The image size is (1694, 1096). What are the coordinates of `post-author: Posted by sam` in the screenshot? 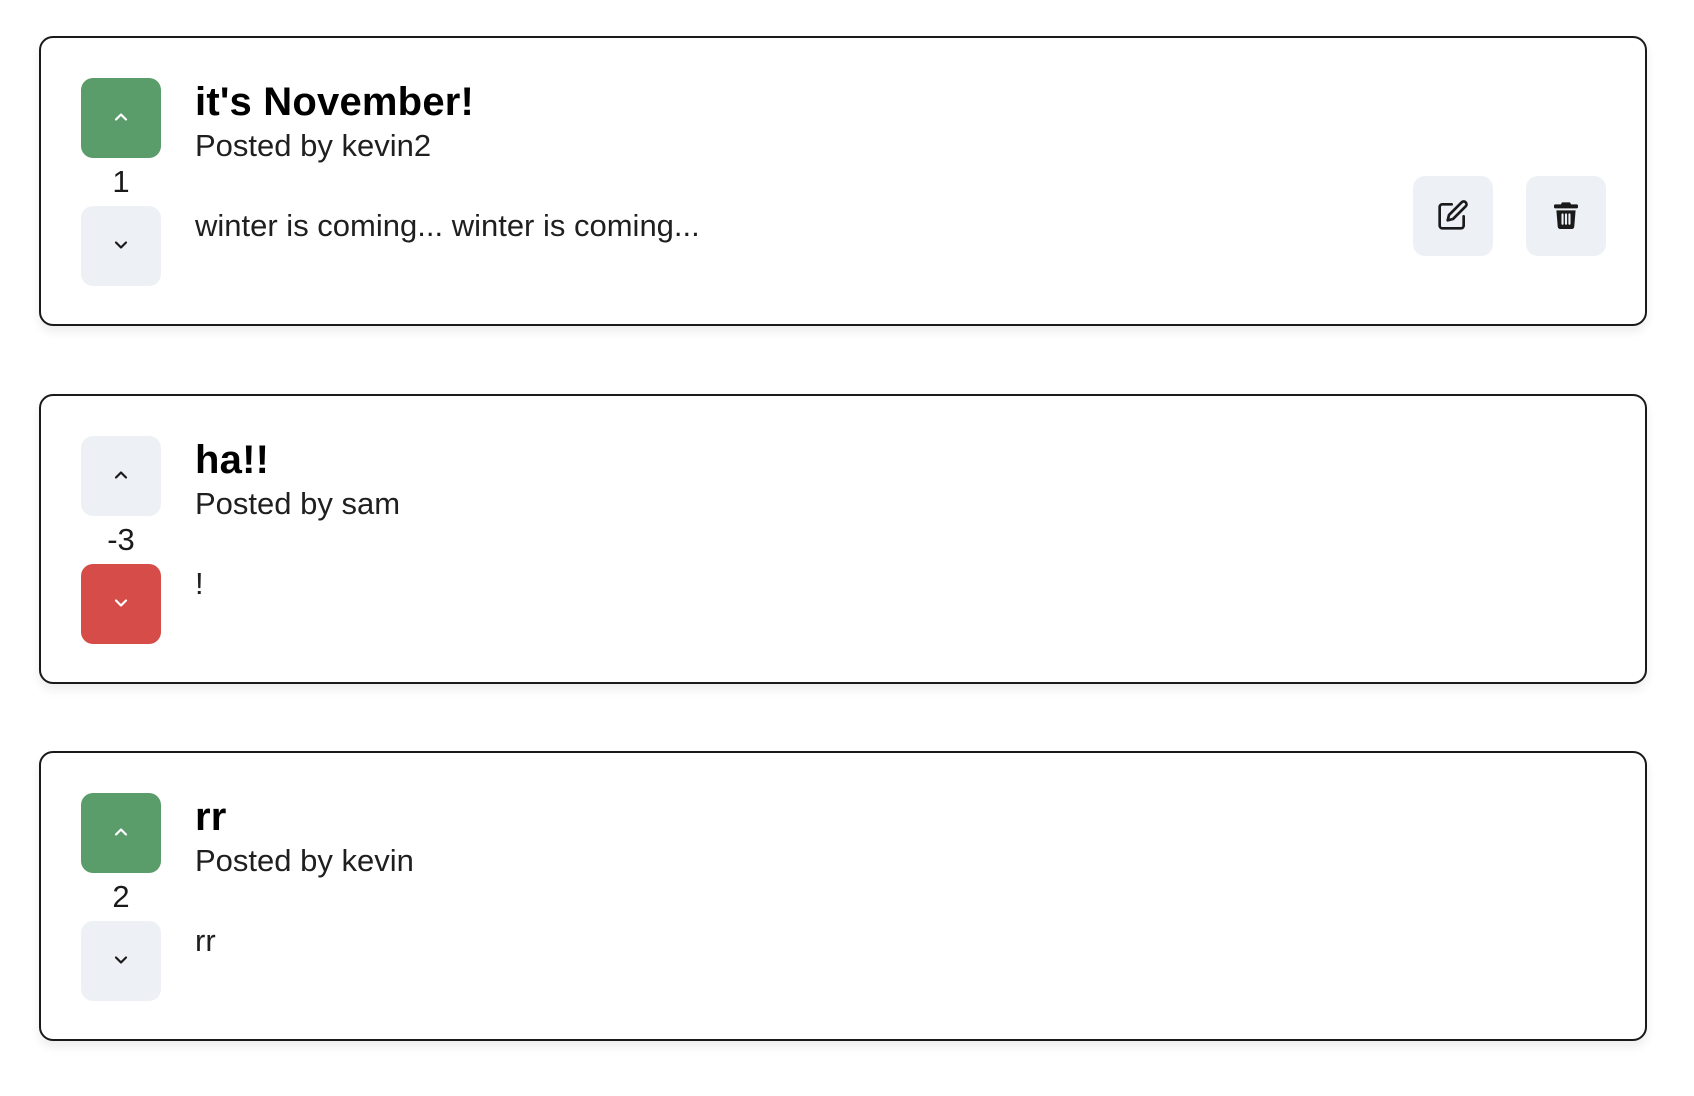 It's located at (298, 503).